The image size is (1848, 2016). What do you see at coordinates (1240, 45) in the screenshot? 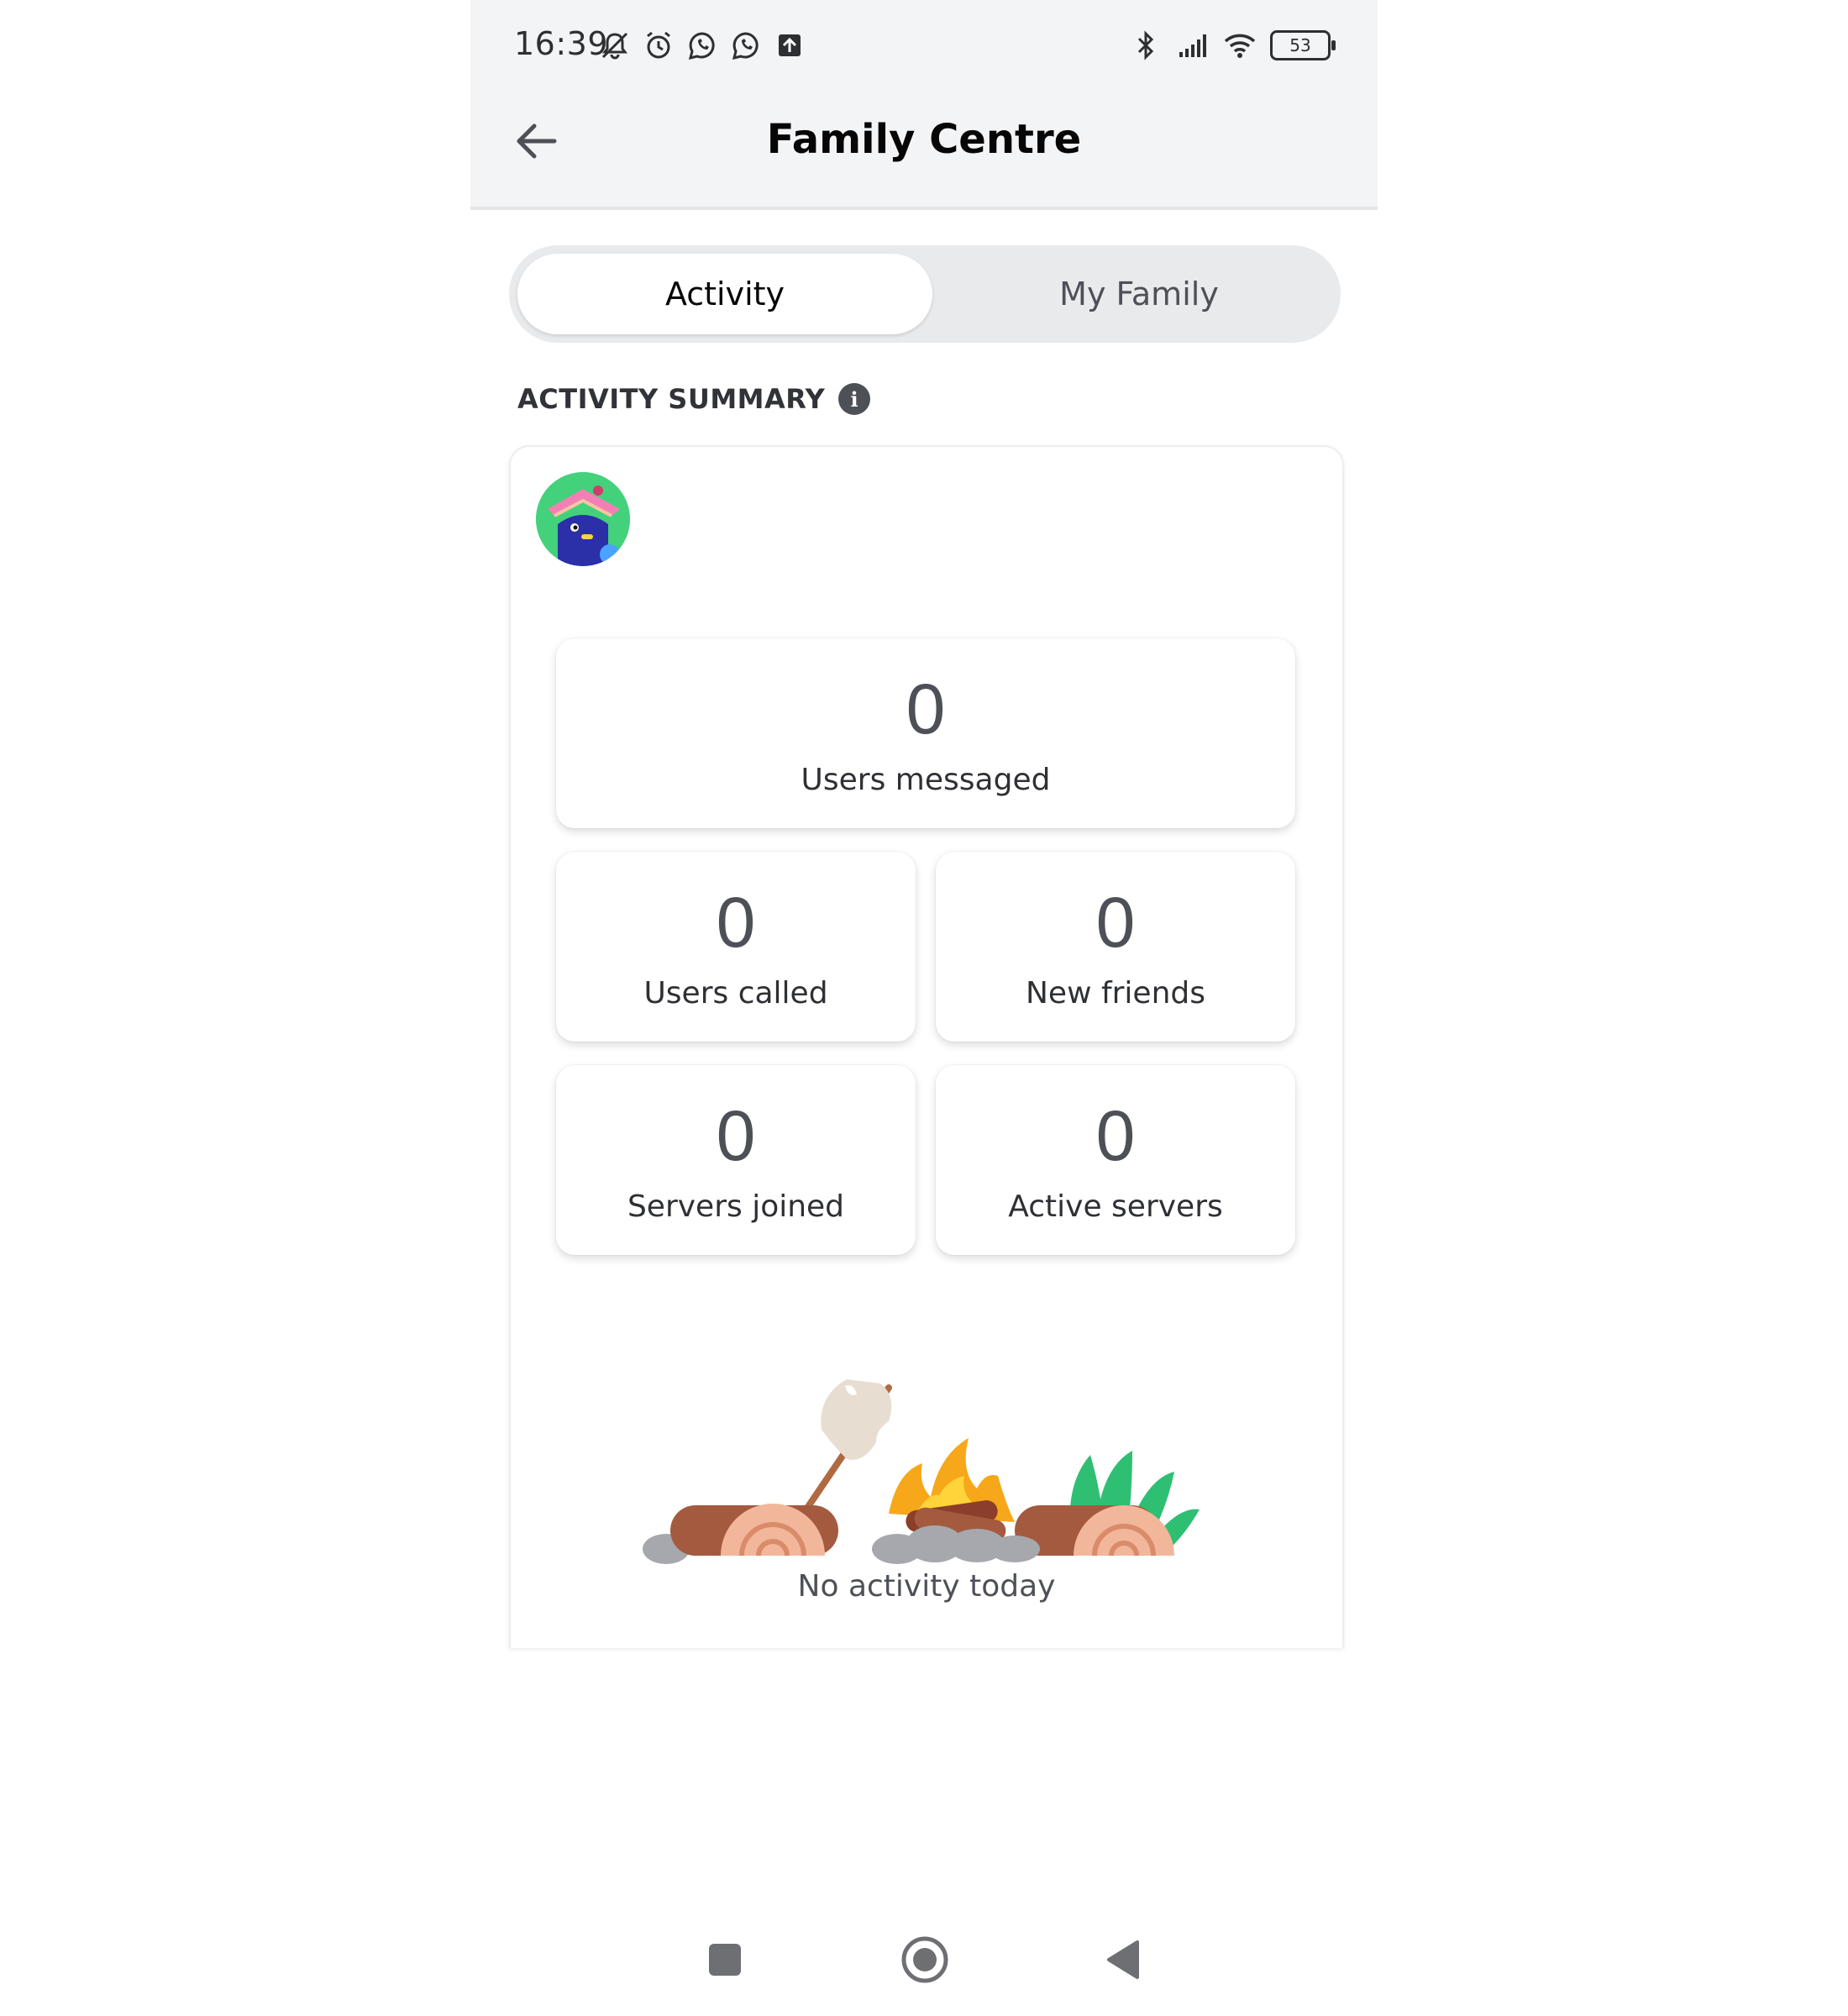
I see `wifi-icon` at bounding box center [1240, 45].